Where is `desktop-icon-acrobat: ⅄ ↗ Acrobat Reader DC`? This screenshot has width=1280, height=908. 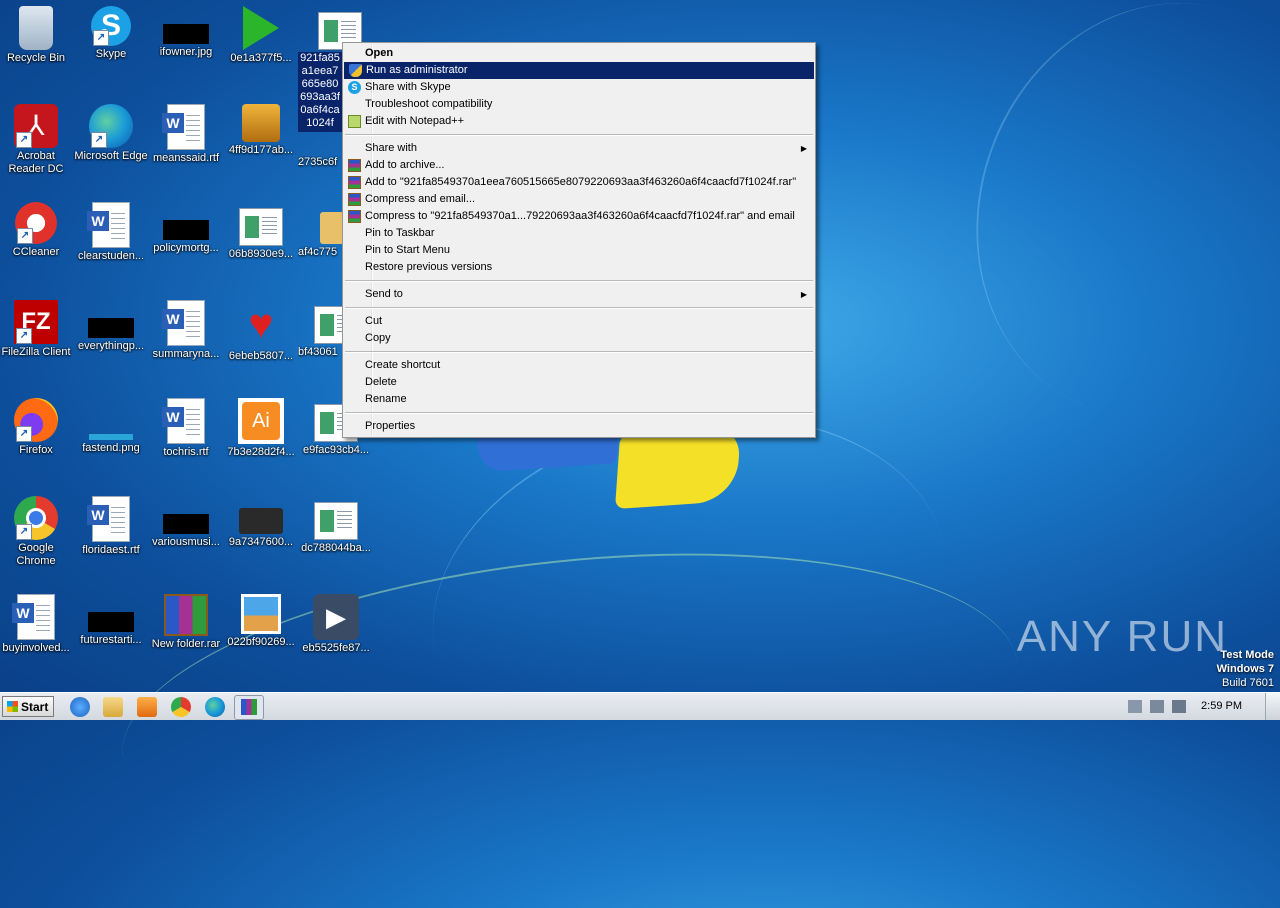 desktop-icon-acrobat: ⅄ ↗ Acrobat Reader DC is located at coordinates (37, 140).